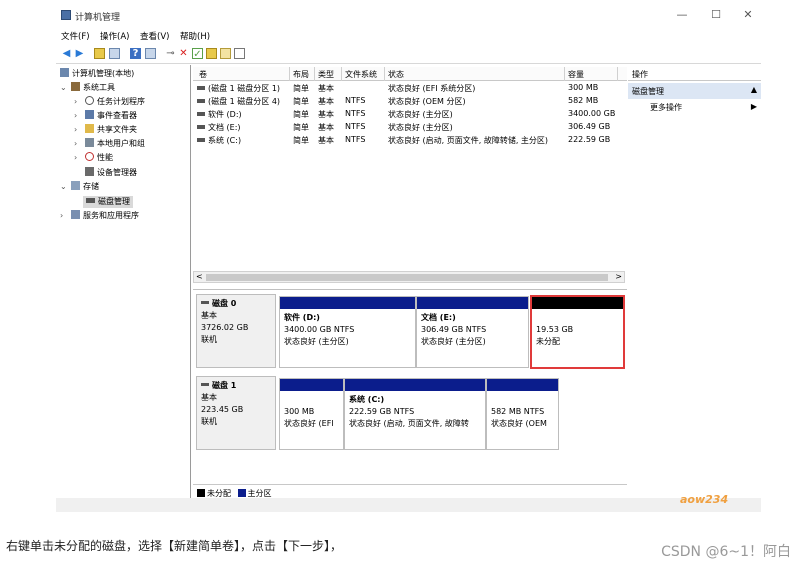 This screenshot has height=569, width=805. I want to click on cell-volume: 系统 (C:), so click(225, 140).